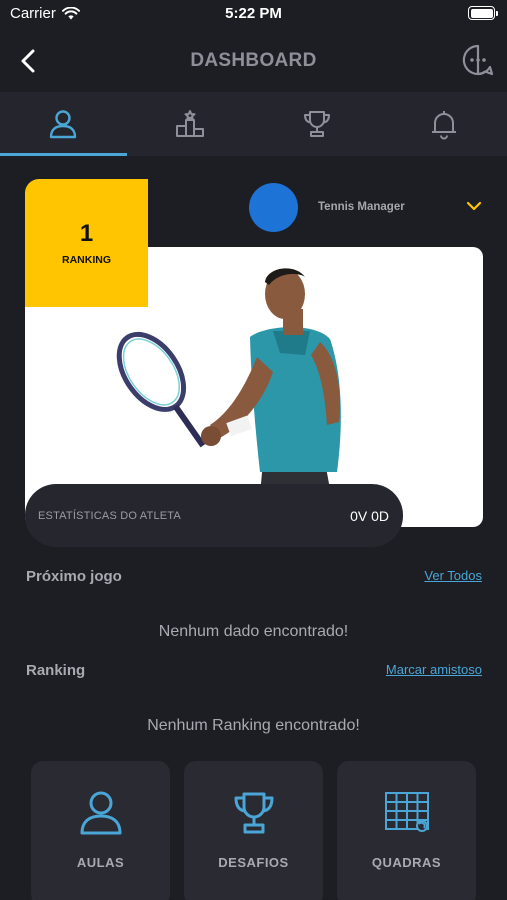  What do you see at coordinates (406, 812) in the screenshot?
I see `court-grid-icon` at bounding box center [406, 812].